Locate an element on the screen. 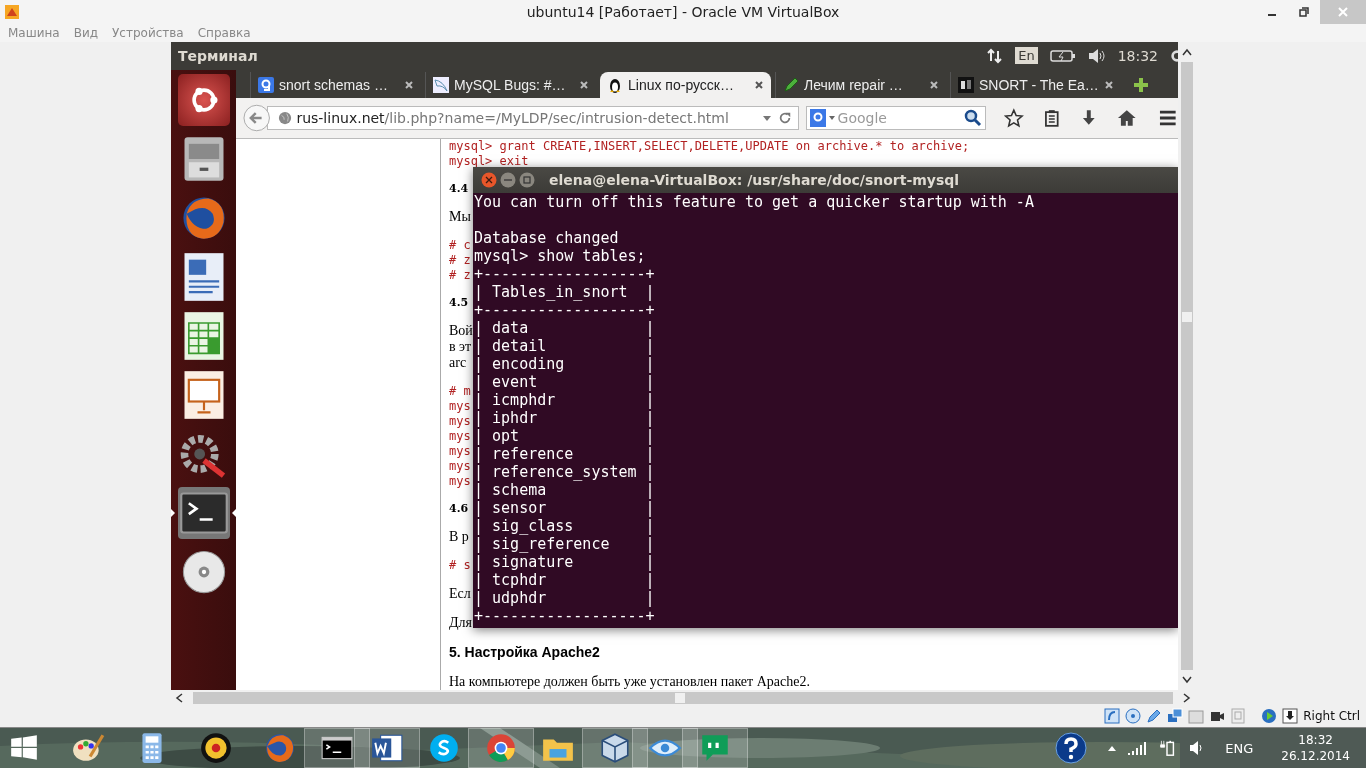 This screenshot has width=1366, height=768. terminal-line: | opt | is located at coordinates (565, 435).